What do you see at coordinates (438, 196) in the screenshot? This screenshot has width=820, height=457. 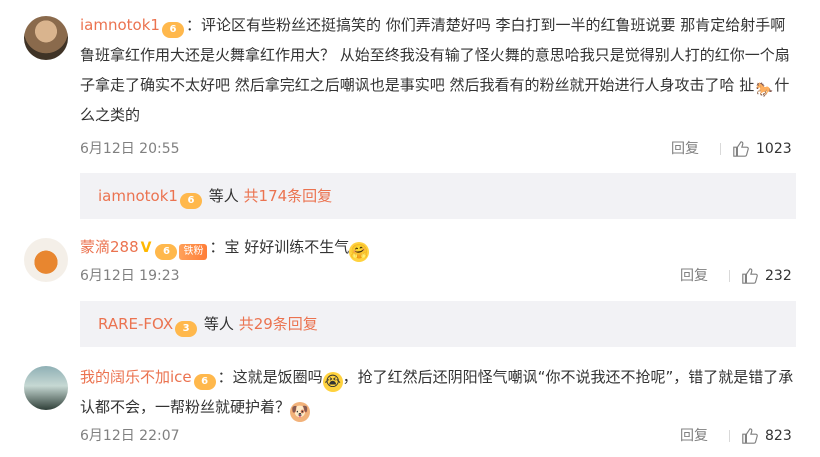 I see `reply-summary: iamnotok1 6 等人 共174条回复` at bounding box center [438, 196].